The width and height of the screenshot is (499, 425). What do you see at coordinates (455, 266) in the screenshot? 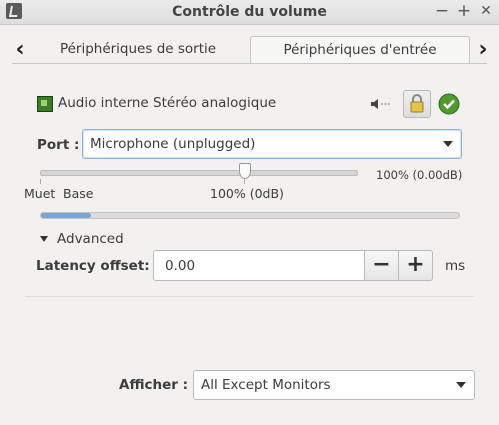
I see `latency-unit: ms` at bounding box center [455, 266].